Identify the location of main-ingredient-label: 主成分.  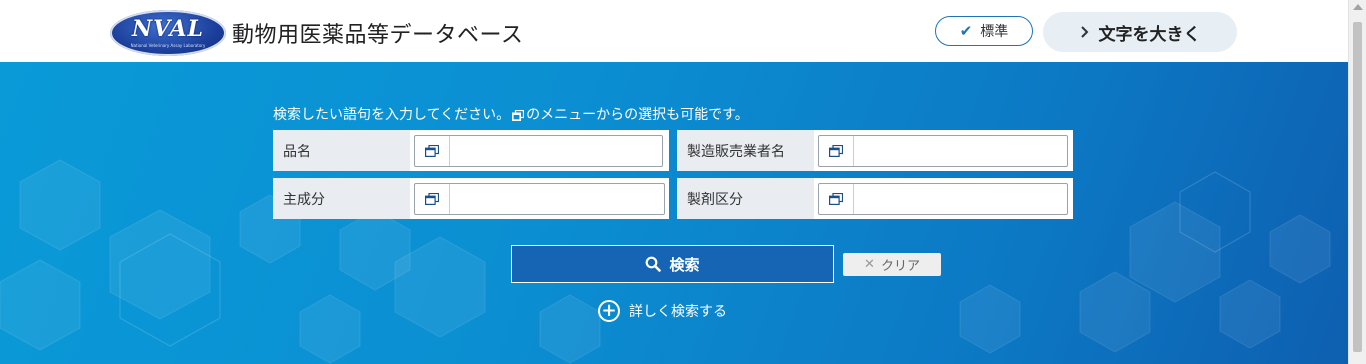
(341, 198).